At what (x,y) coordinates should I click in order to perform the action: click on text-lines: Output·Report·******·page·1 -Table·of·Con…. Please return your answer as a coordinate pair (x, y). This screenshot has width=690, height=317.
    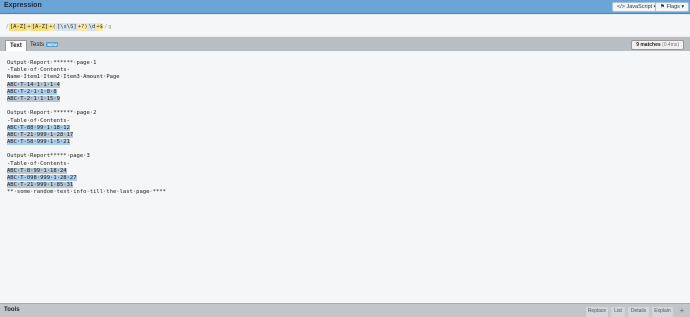
    Looking at the image, I should click on (86, 128).